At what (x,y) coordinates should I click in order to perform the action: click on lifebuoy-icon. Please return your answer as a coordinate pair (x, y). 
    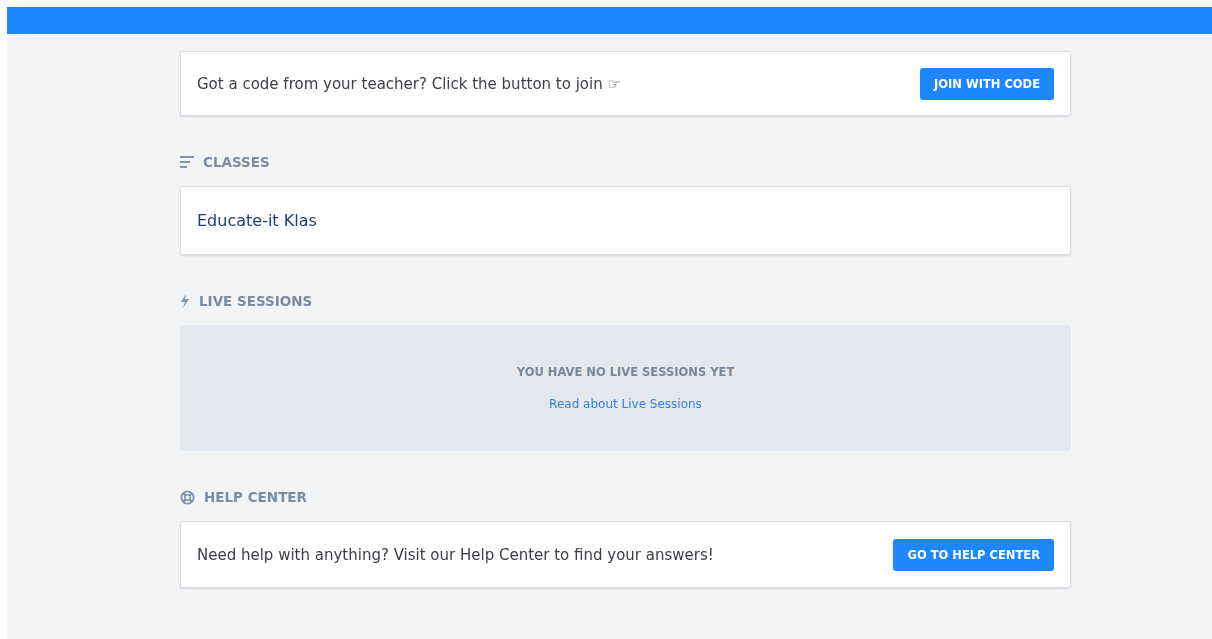
    Looking at the image, I should click on (187, 497).